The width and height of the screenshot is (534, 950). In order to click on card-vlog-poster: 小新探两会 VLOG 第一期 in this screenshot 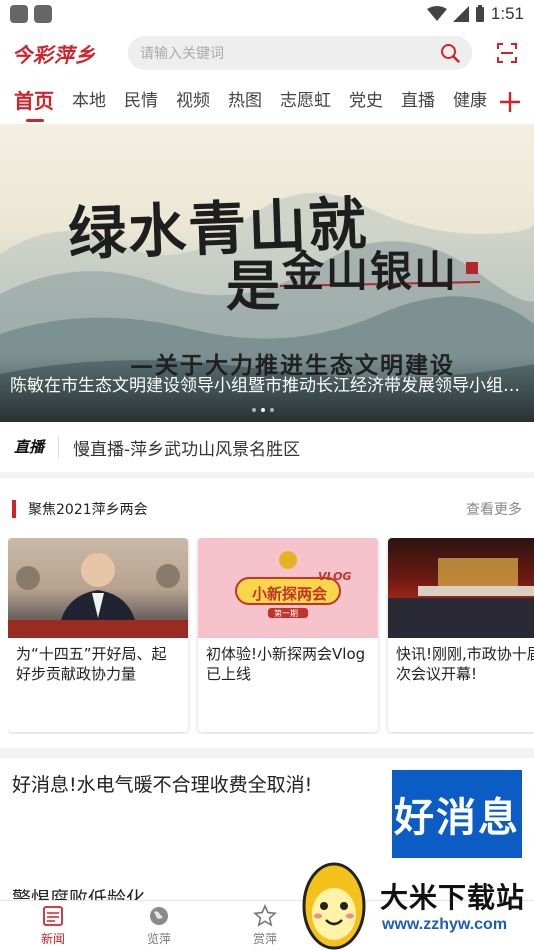, I will do `click(288, 588)`.